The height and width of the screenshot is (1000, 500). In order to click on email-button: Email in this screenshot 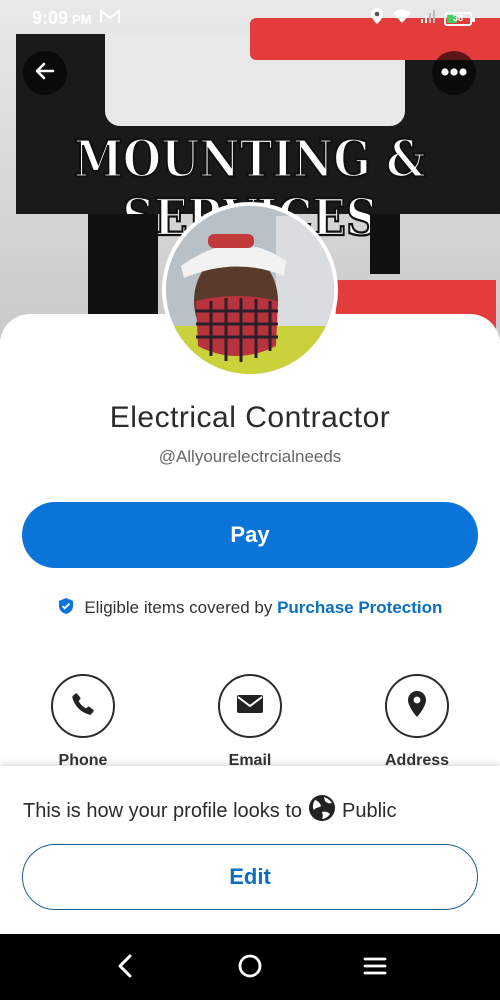, I will do `click(250, 720)`.